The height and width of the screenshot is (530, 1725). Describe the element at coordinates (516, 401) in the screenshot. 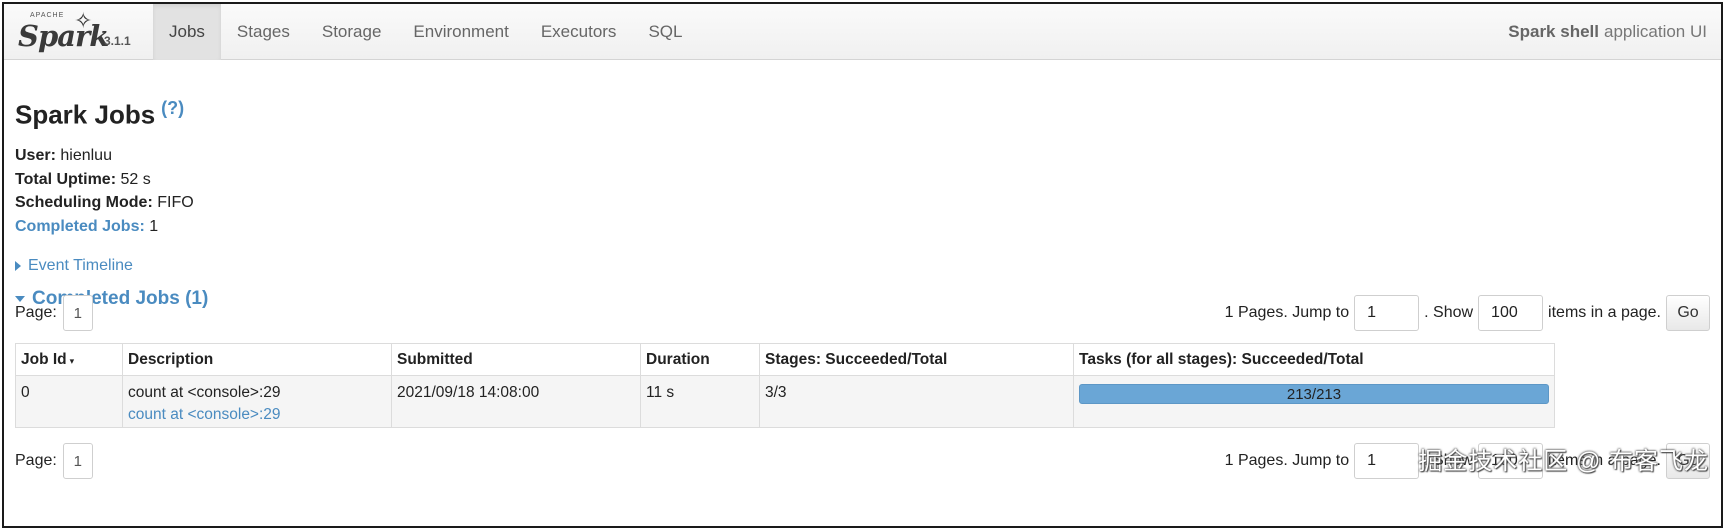

I see `cell-submitted: 2021/09/18 14:08:00` at that location.